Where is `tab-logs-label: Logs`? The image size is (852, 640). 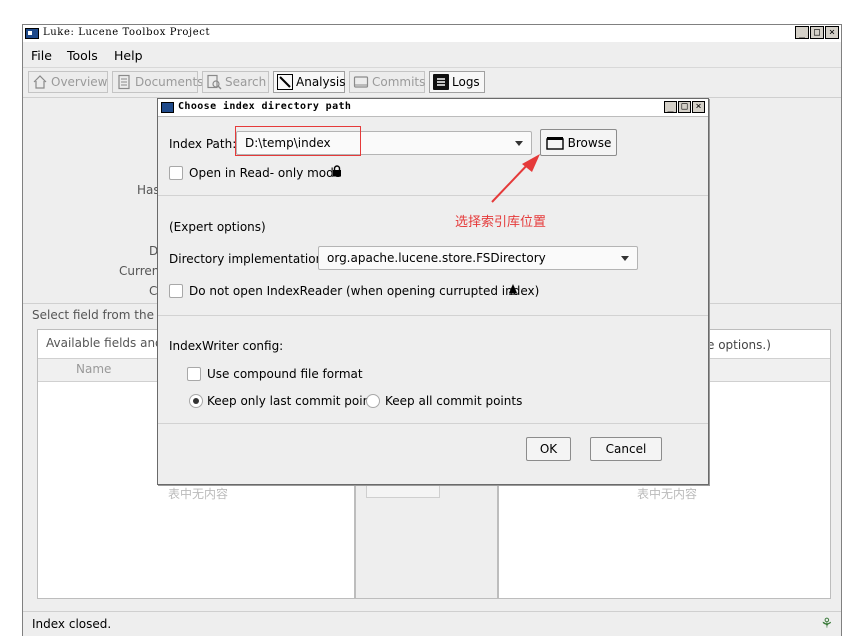 tab-logs-label: Logs is located at coordinates (466, 82).